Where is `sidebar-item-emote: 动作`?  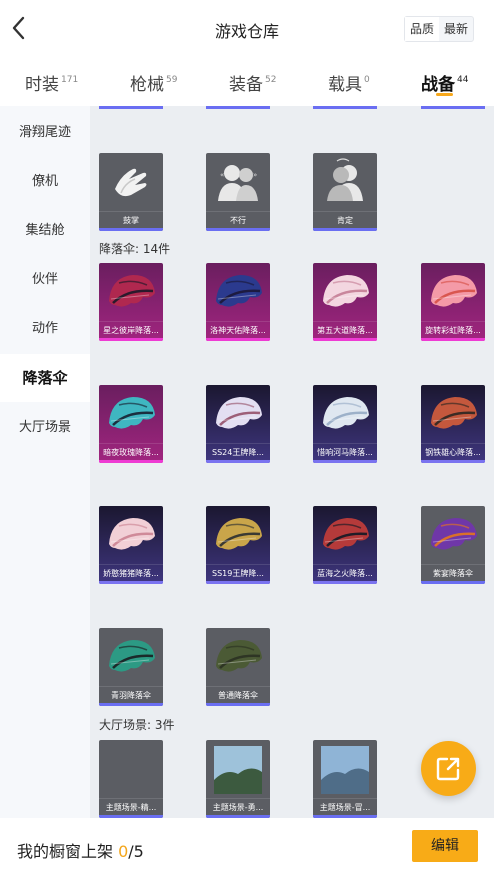
sidebar-item-emote: 动作 is located at coordinates (45, 329).